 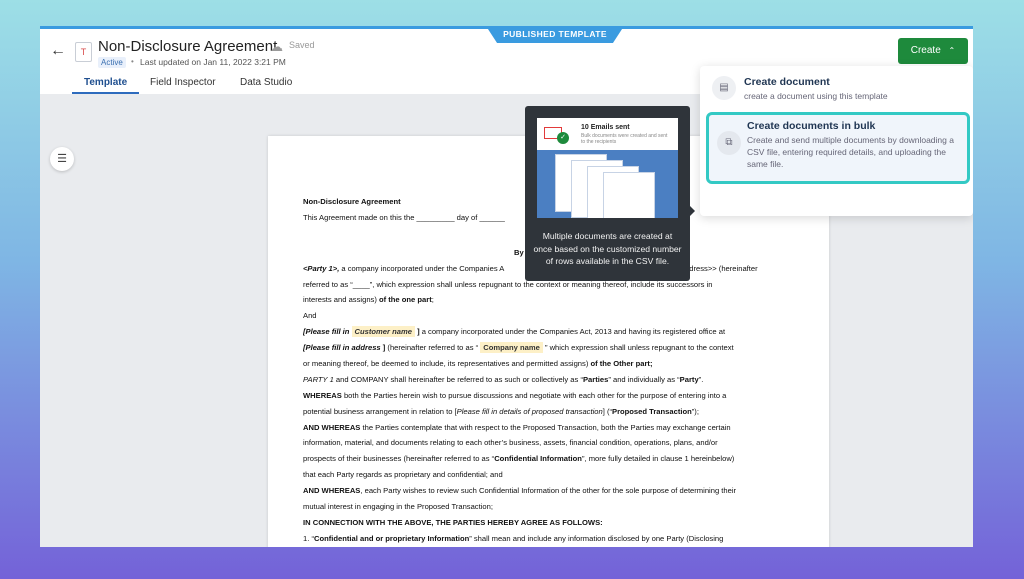 I want to click on menu-item-title: Create document, so click(x=787, y=82).